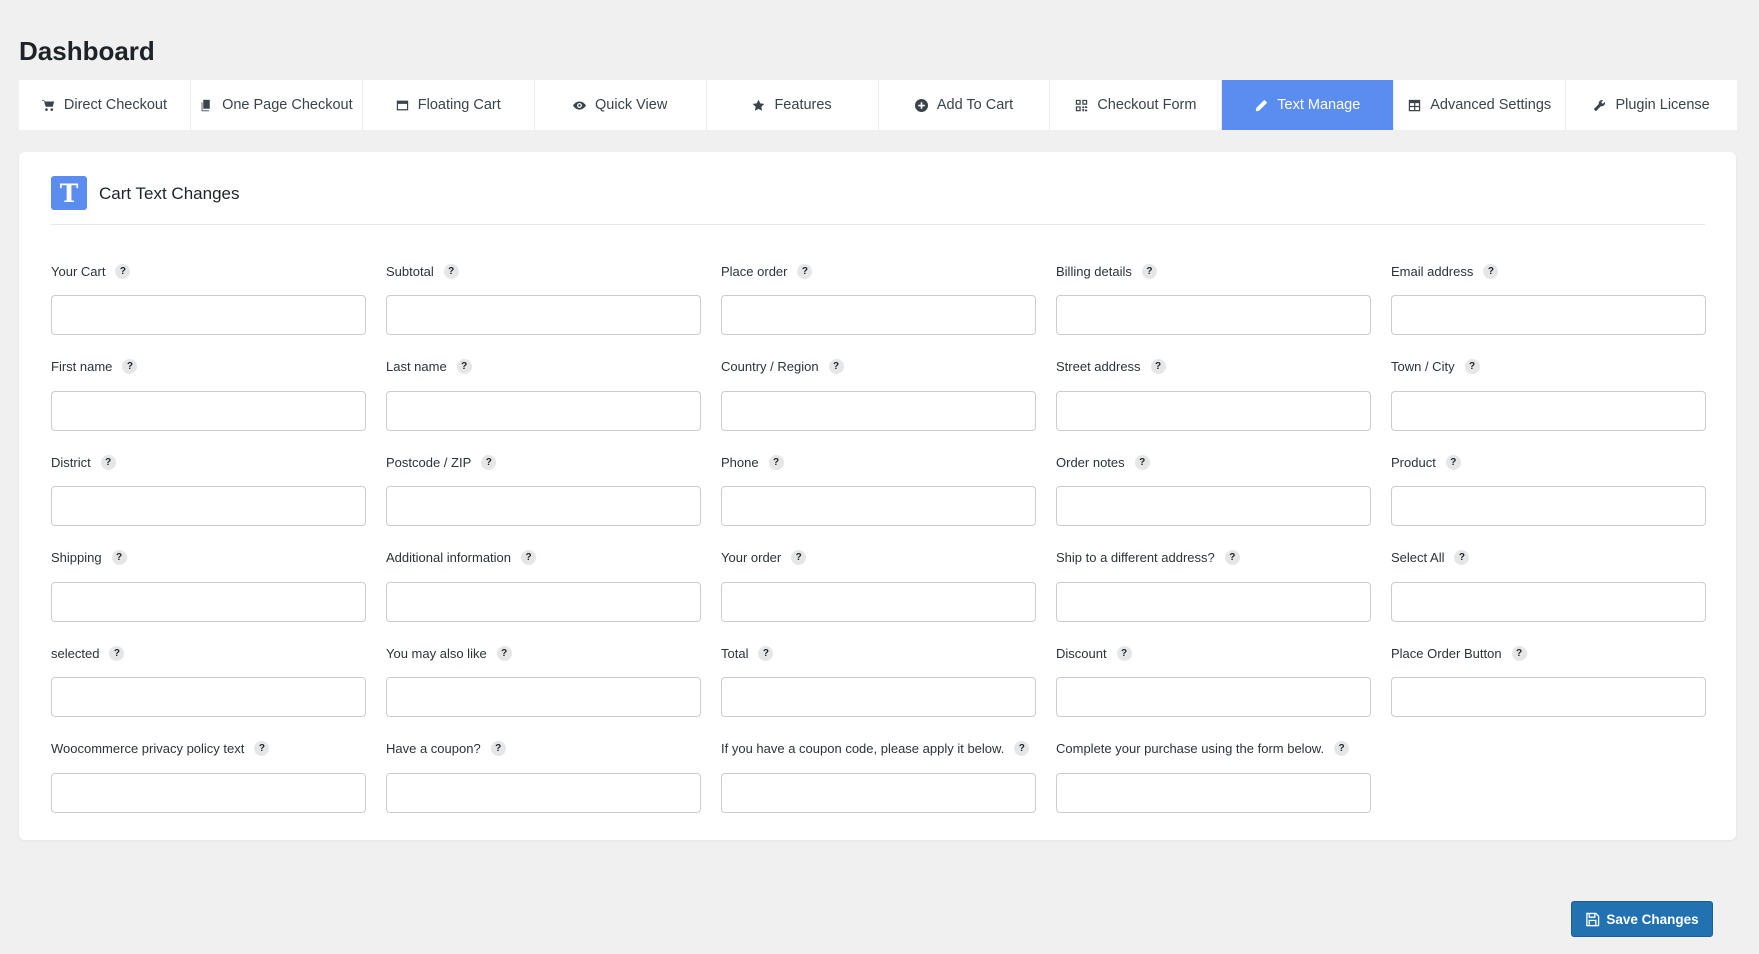  Describe the element at coordinates (1136, 105) in the screenshot. I see `tab-checkout-form: Checkout Form` at that location.